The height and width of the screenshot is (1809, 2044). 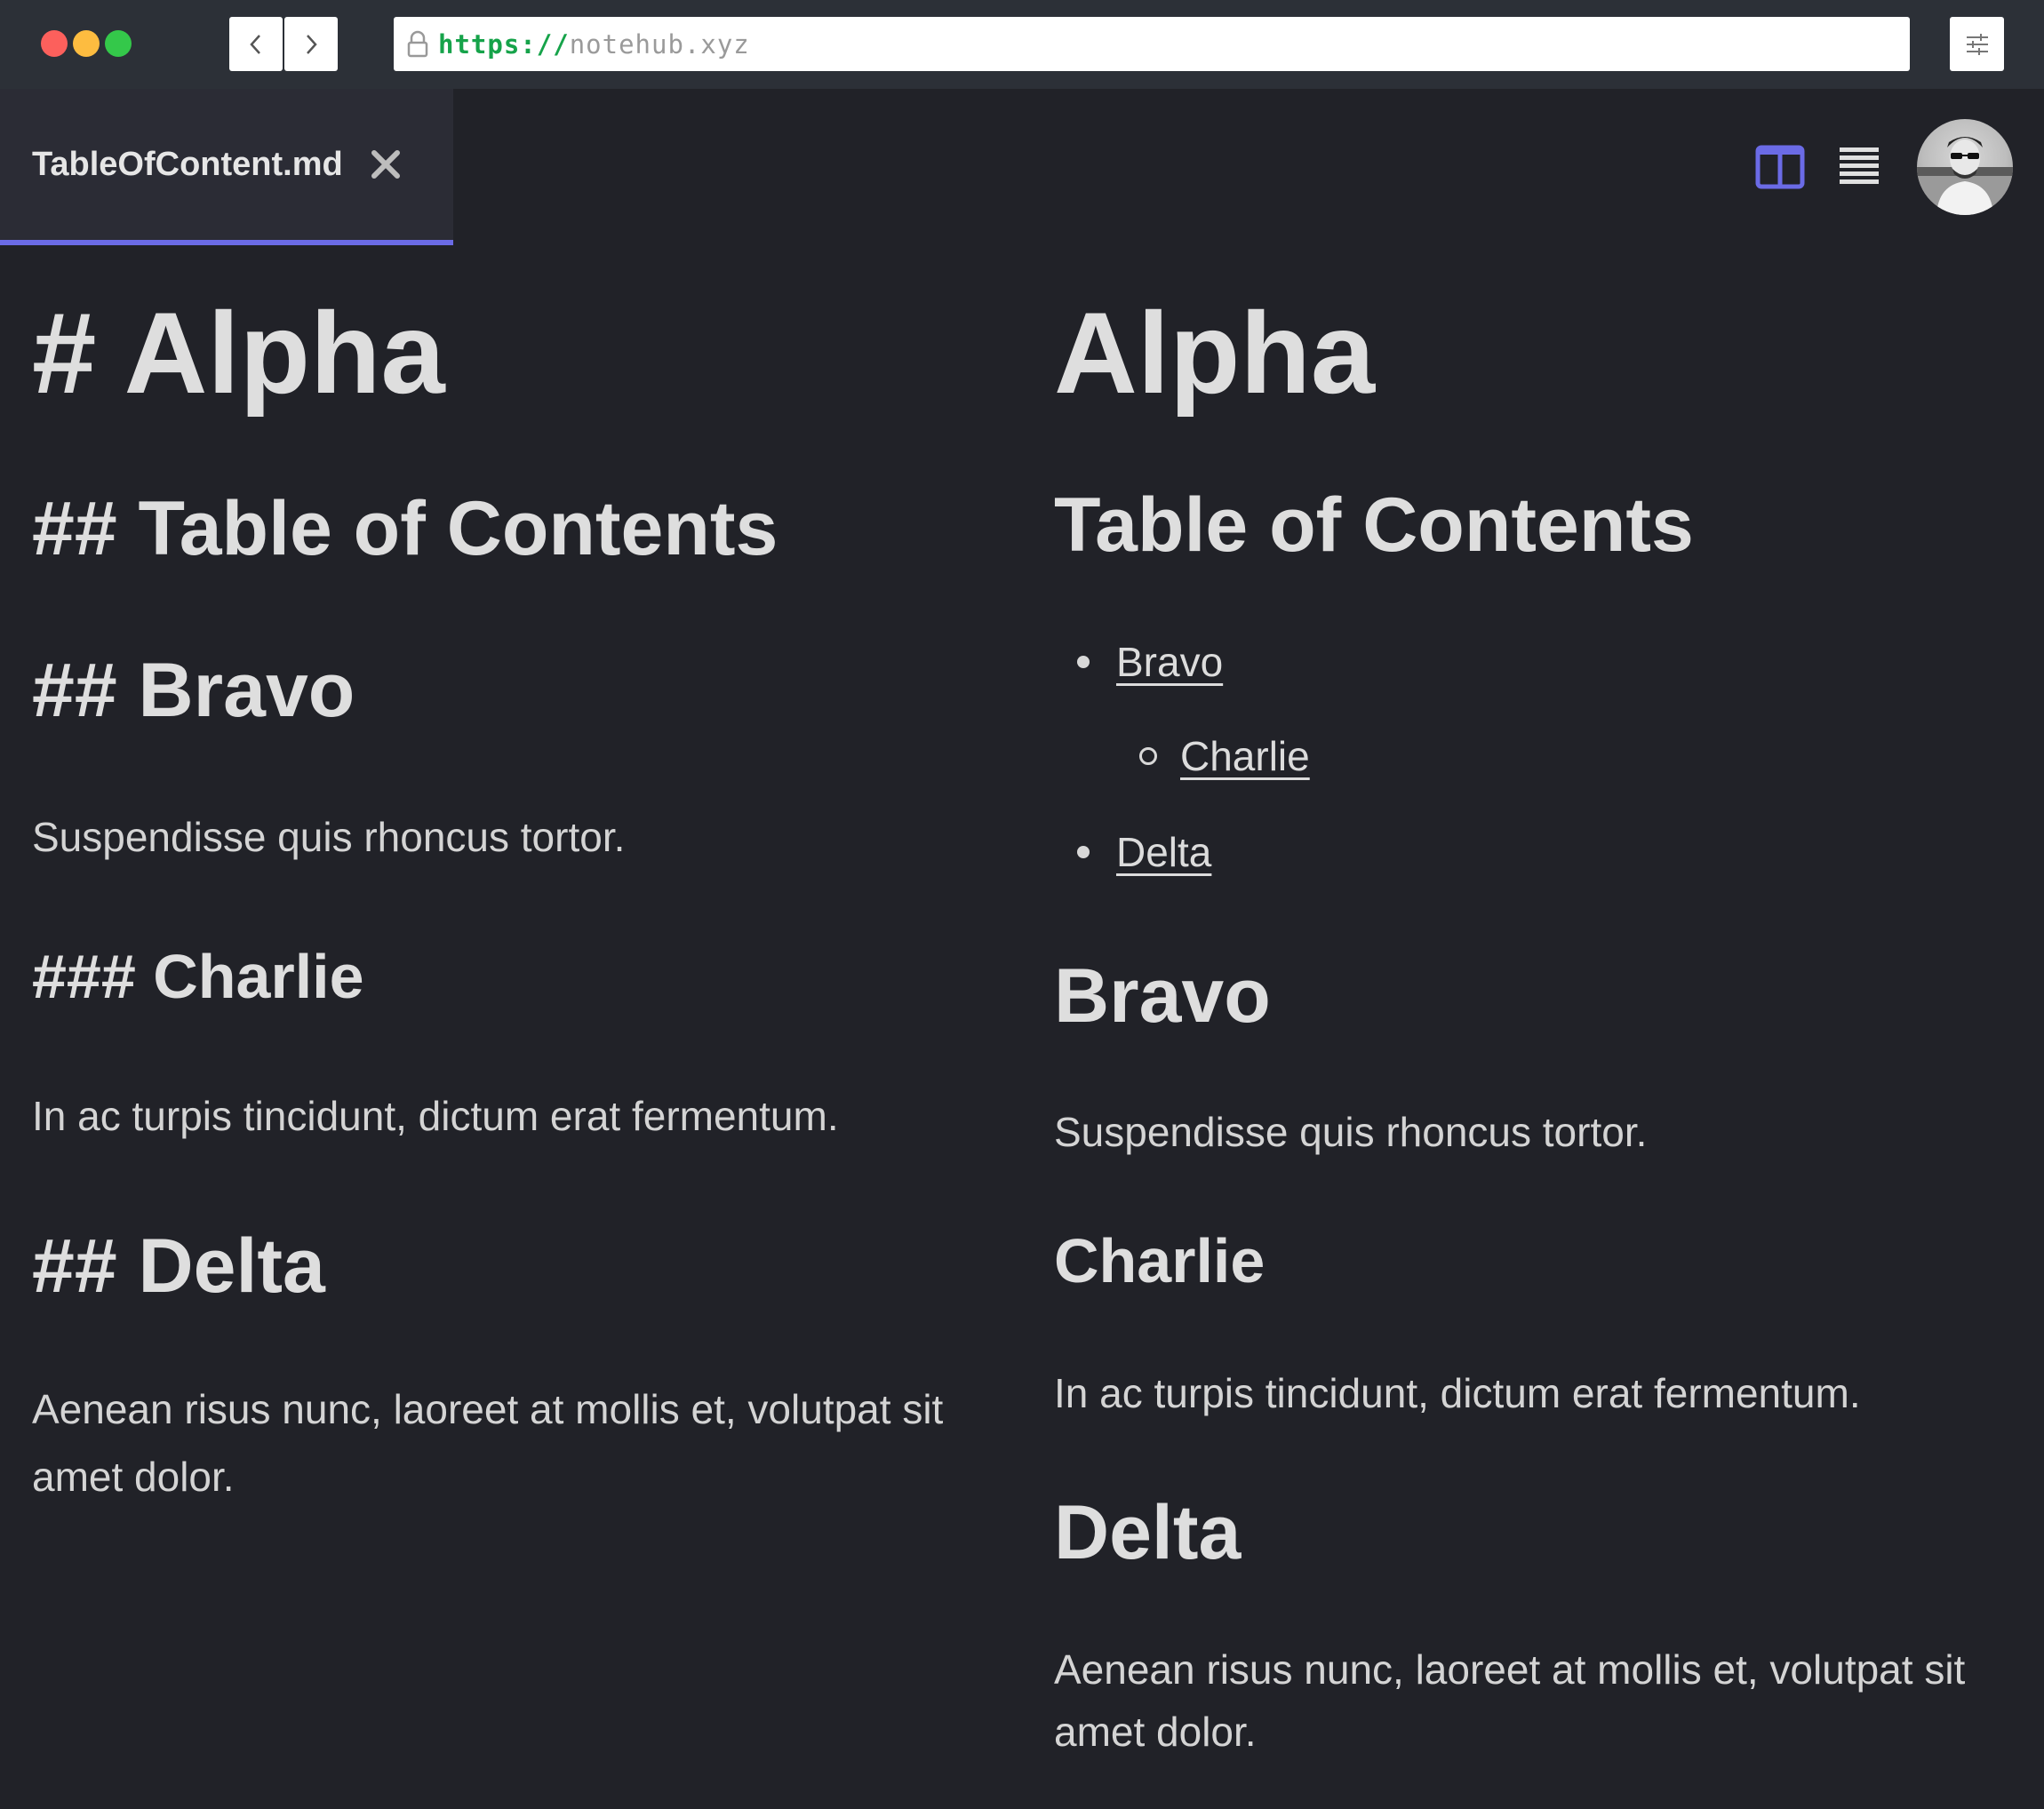 What do you see at coordinates (1162, 996) in the screenshot?
I see `preview-bravo-heading: Bravo` at bounding box center [1162, 996].